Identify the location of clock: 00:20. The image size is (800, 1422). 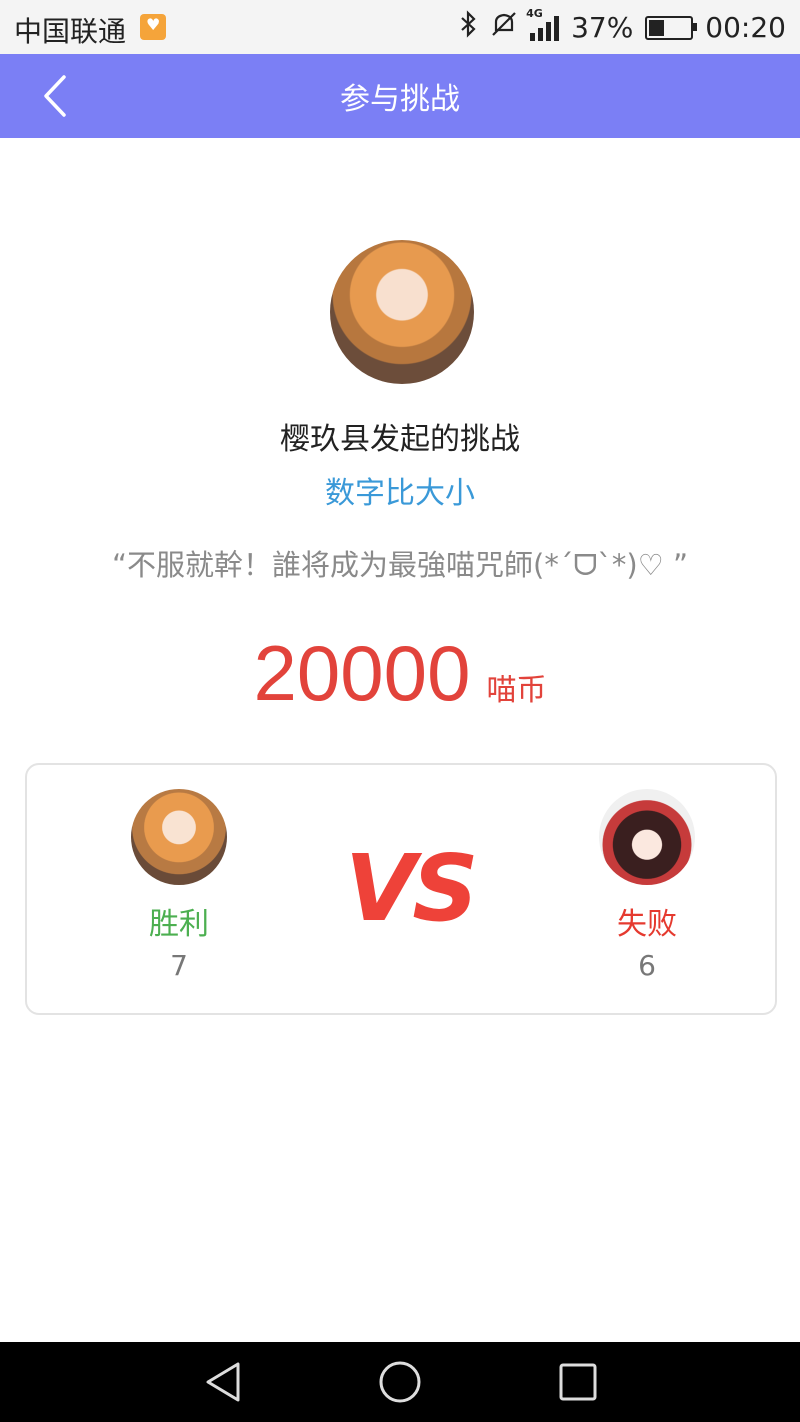
(745, 27).